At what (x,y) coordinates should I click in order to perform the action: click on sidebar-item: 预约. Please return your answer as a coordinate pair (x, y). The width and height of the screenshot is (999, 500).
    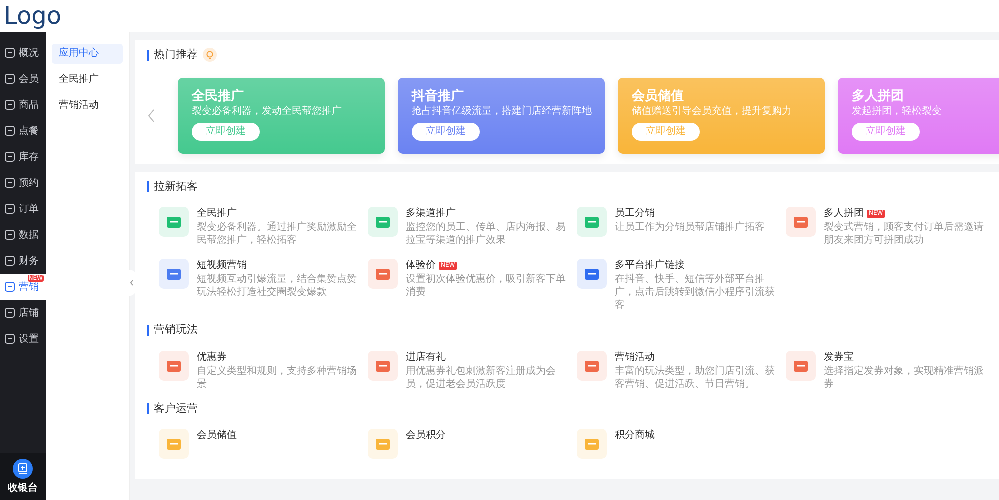
    Looking at the image, I should click on (23, 183).